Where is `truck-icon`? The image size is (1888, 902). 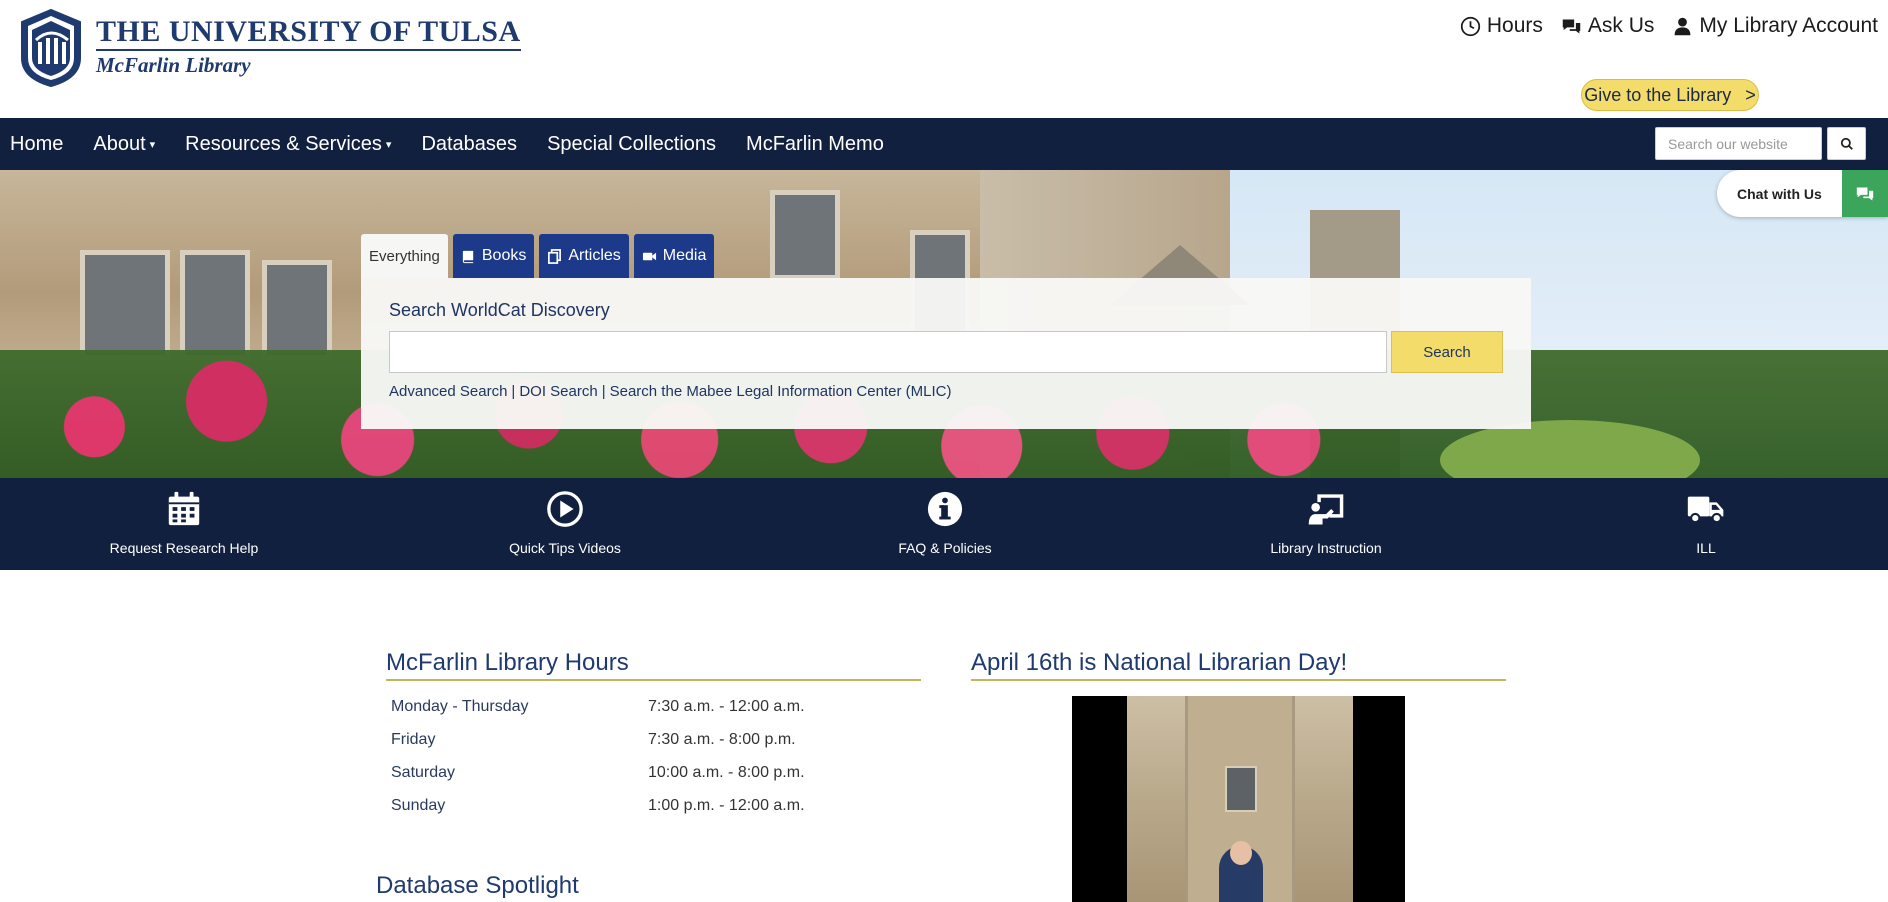
truck-icon is located at coordinates (1705, 510).